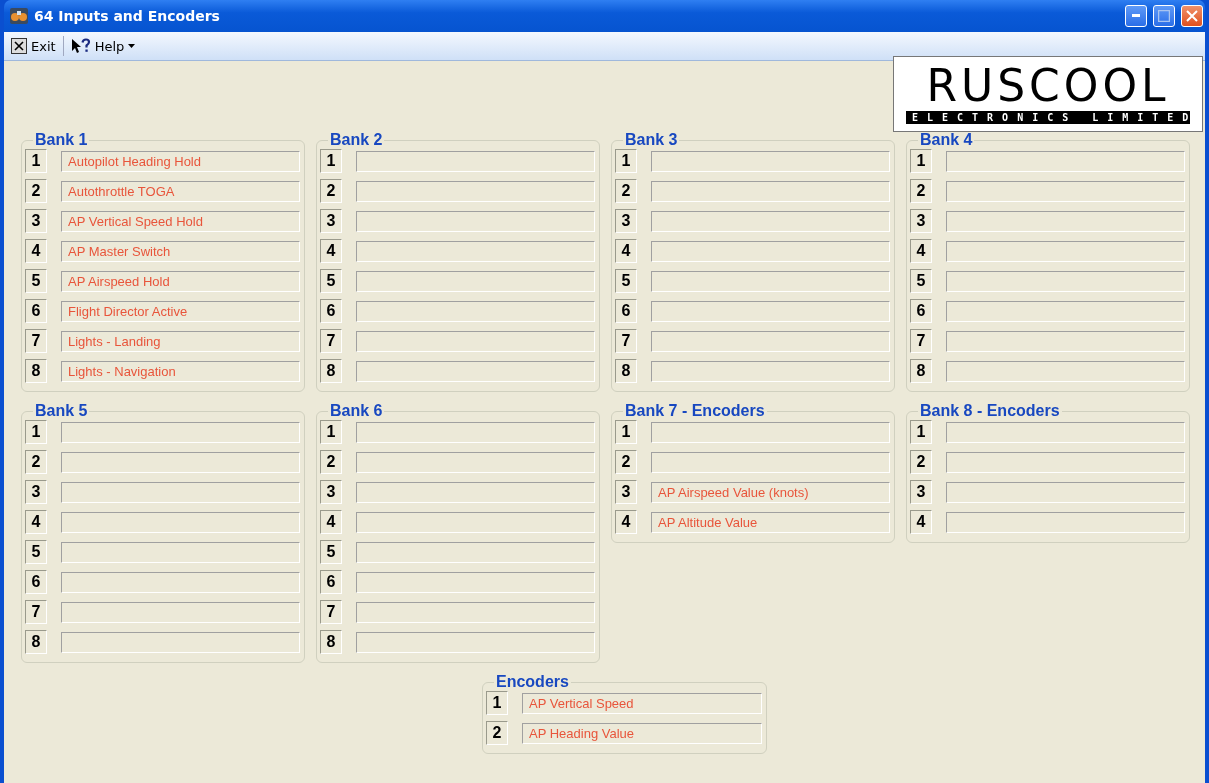 This screenshot has width=1209, height=783. Describe the element at coordinates (1048, 86) in the screenshot. I see `logo-name: RUSCOOL` at that location.